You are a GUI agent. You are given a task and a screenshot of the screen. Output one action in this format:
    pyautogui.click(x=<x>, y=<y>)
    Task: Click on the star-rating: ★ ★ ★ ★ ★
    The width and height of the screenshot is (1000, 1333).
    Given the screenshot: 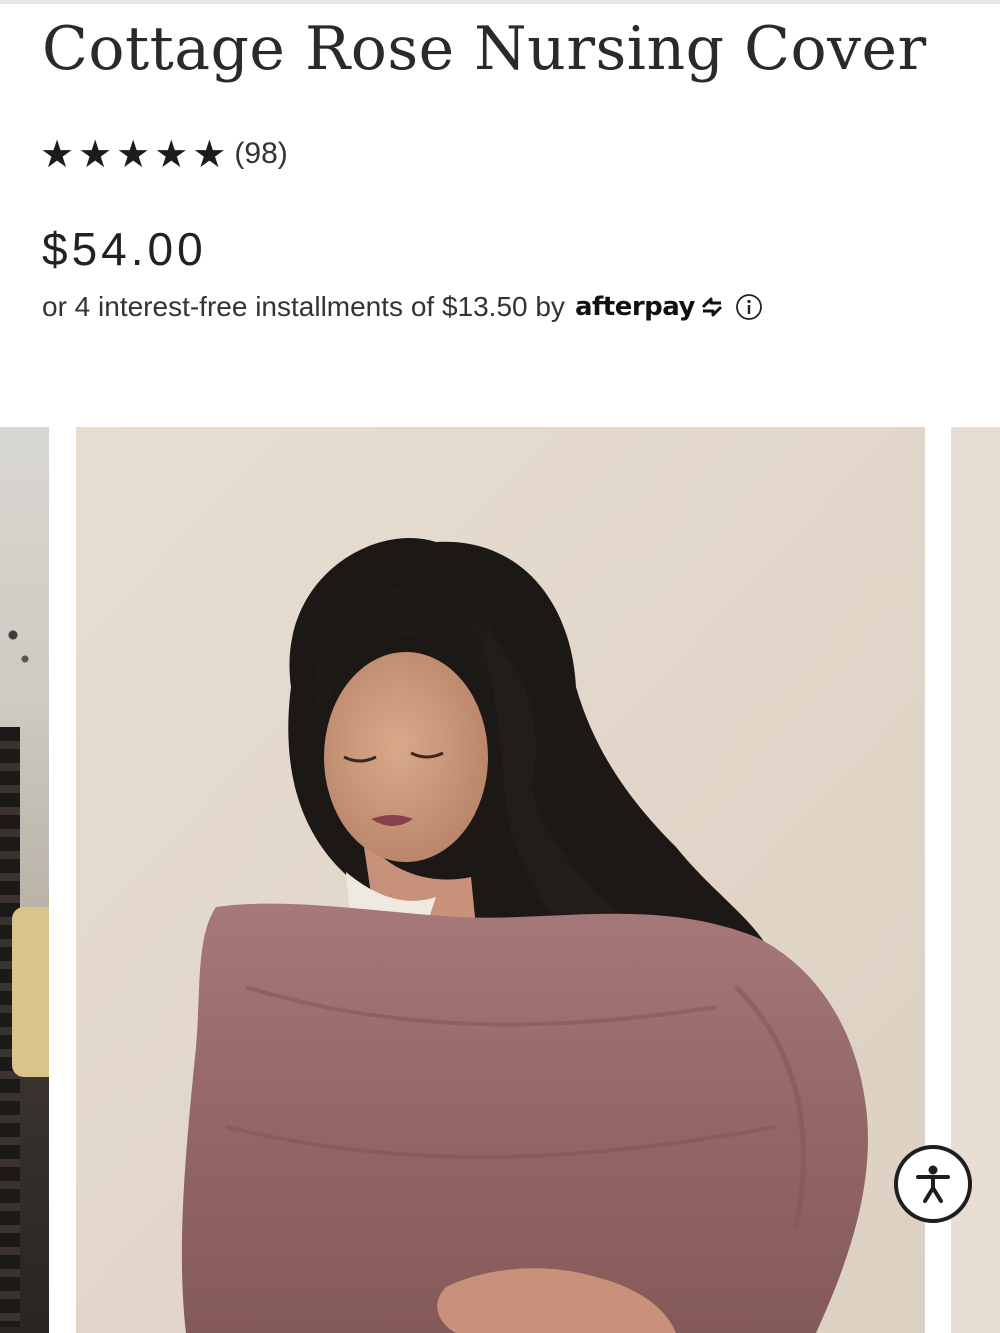 What is the action you would take?
    pyautogui.click(x=133, y=154)
    